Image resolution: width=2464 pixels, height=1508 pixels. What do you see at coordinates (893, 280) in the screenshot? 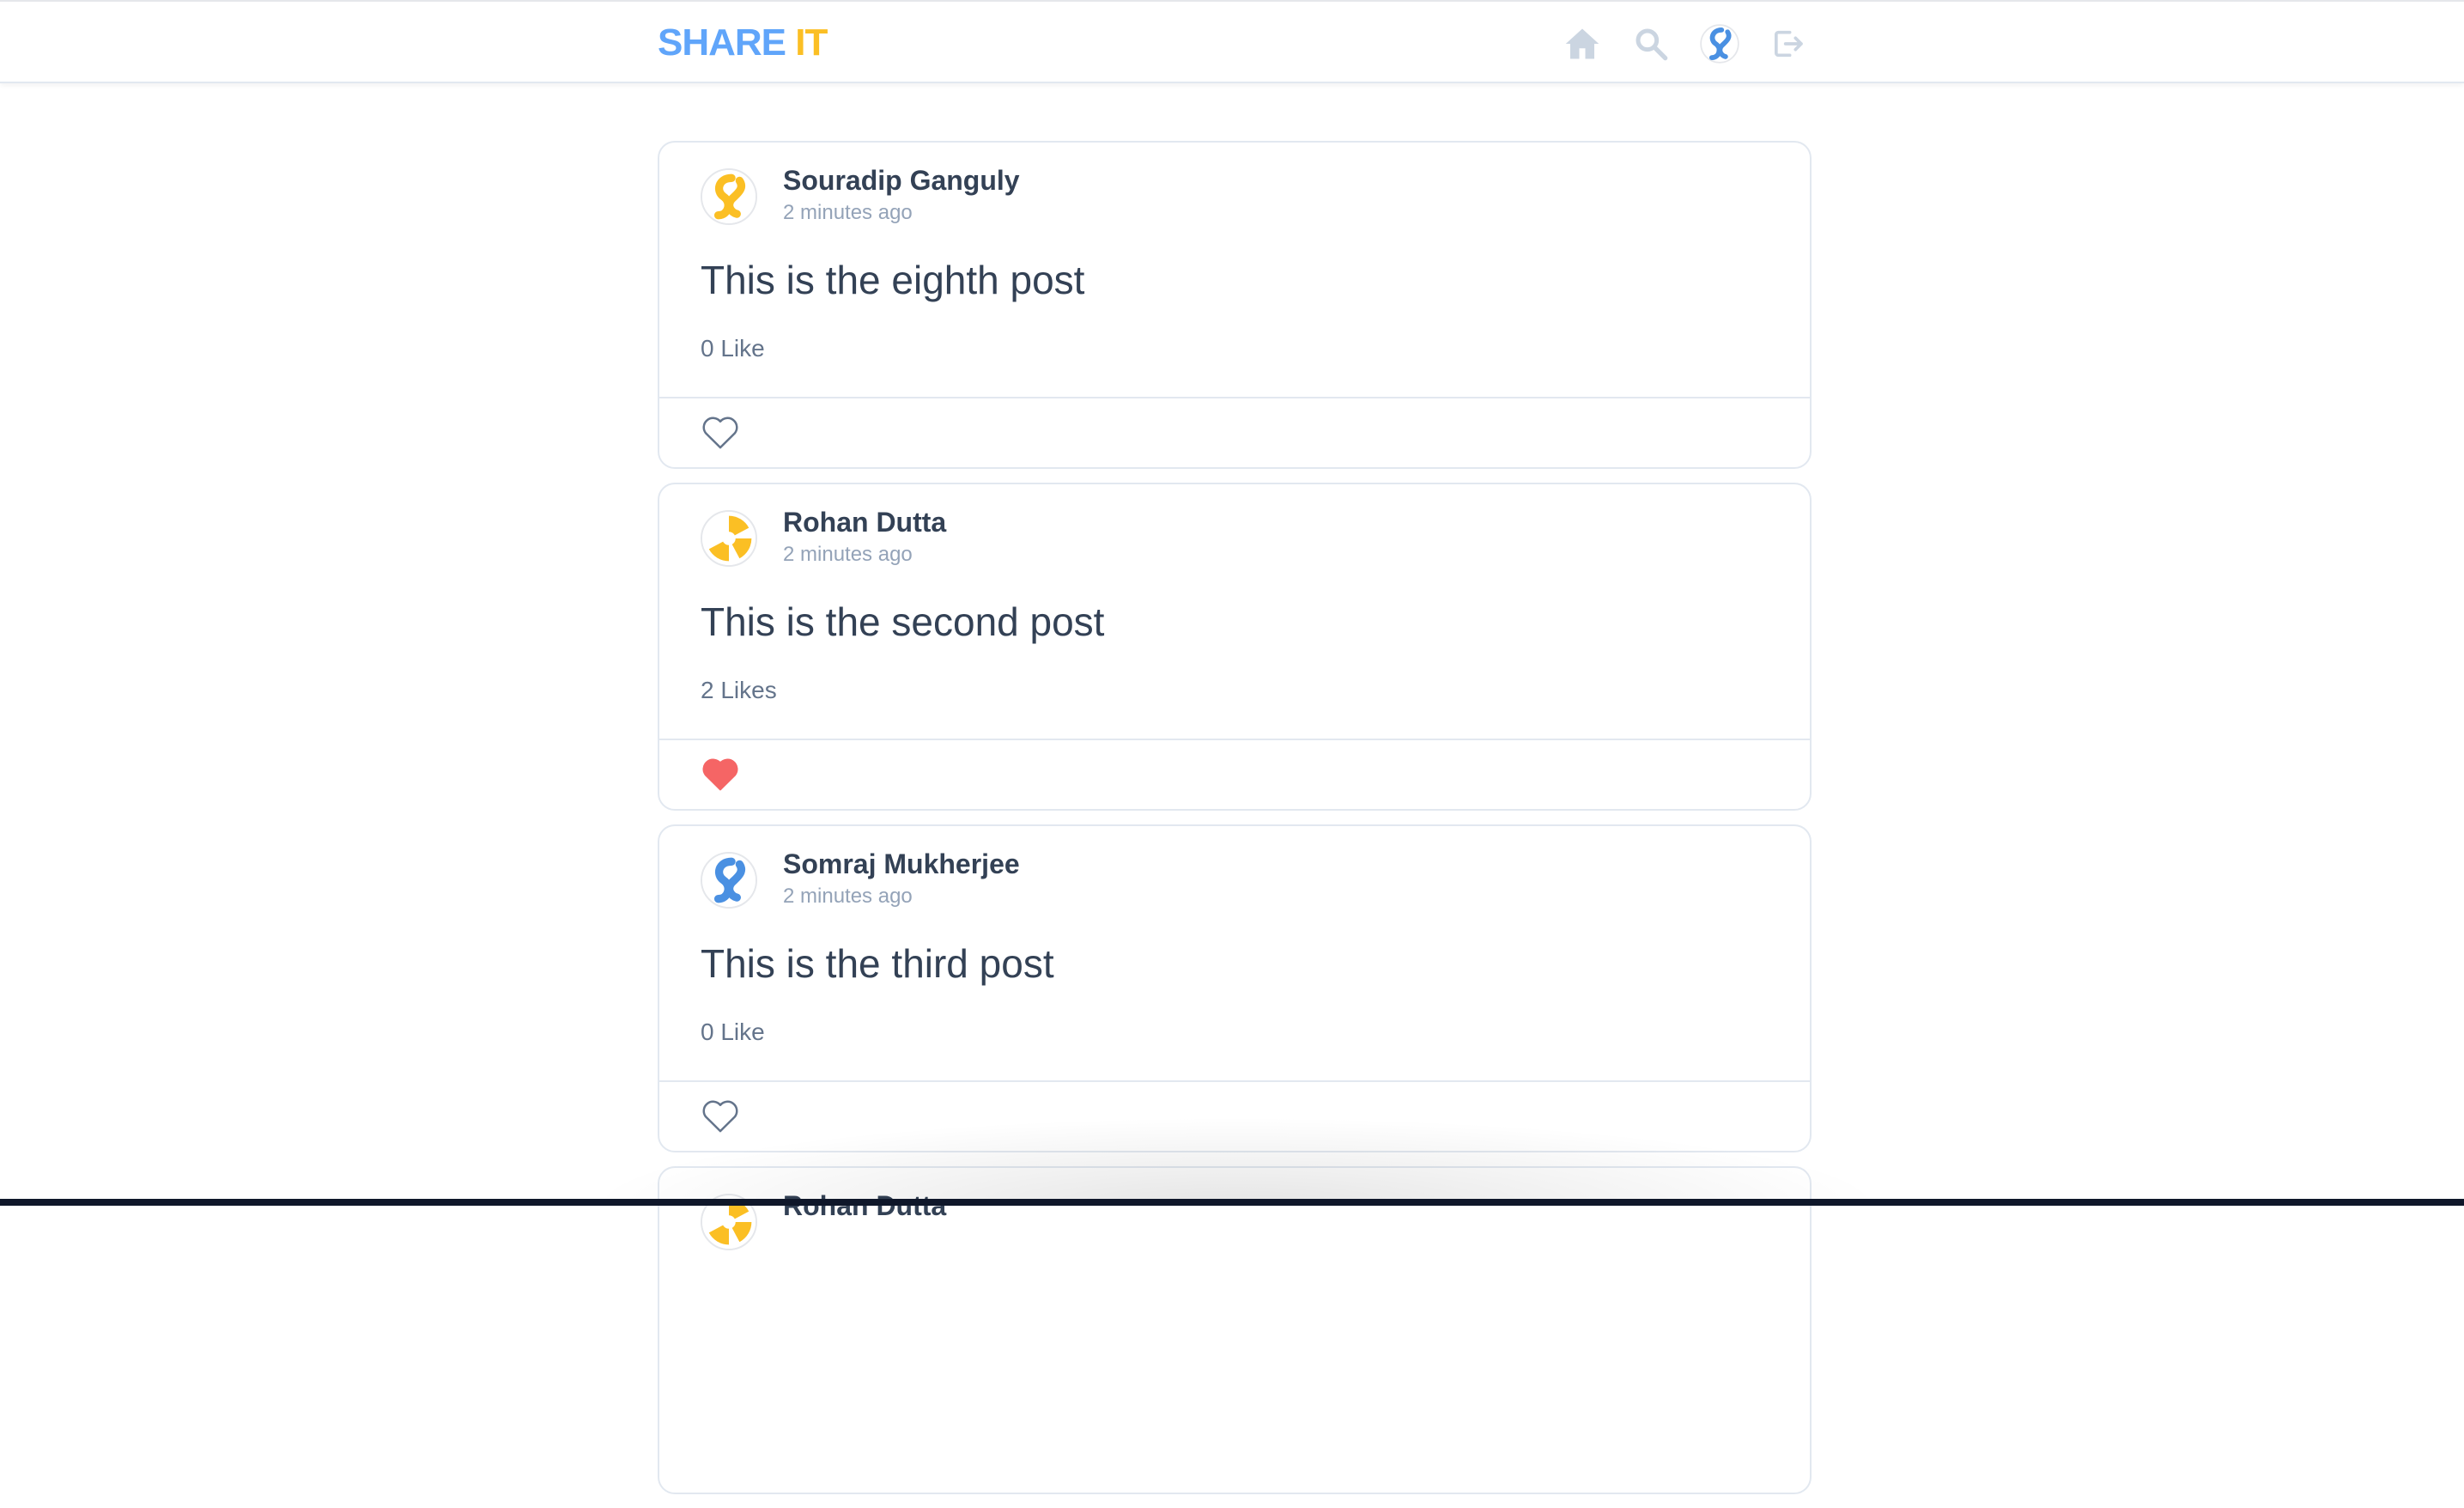
I see `post-body: This is the eighth post` at bounding box center [893, 280].